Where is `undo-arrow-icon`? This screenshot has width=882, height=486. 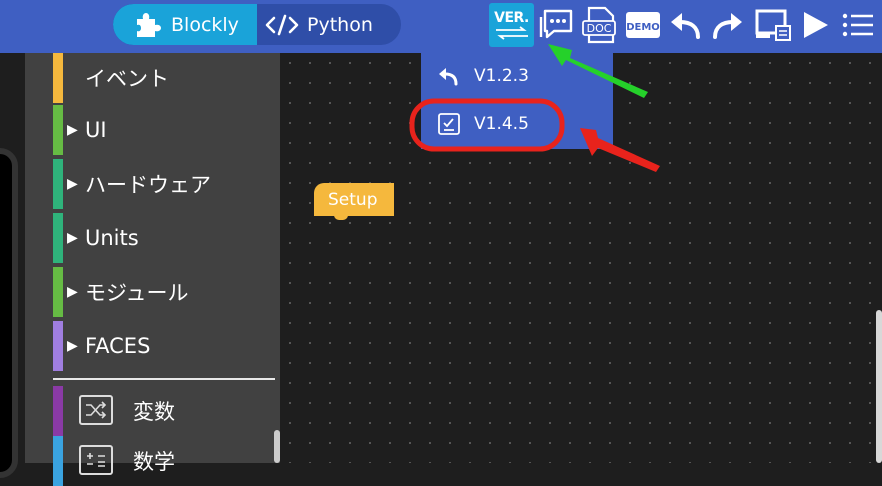 undo-arrow-icon is located at coordinates (448, 76).